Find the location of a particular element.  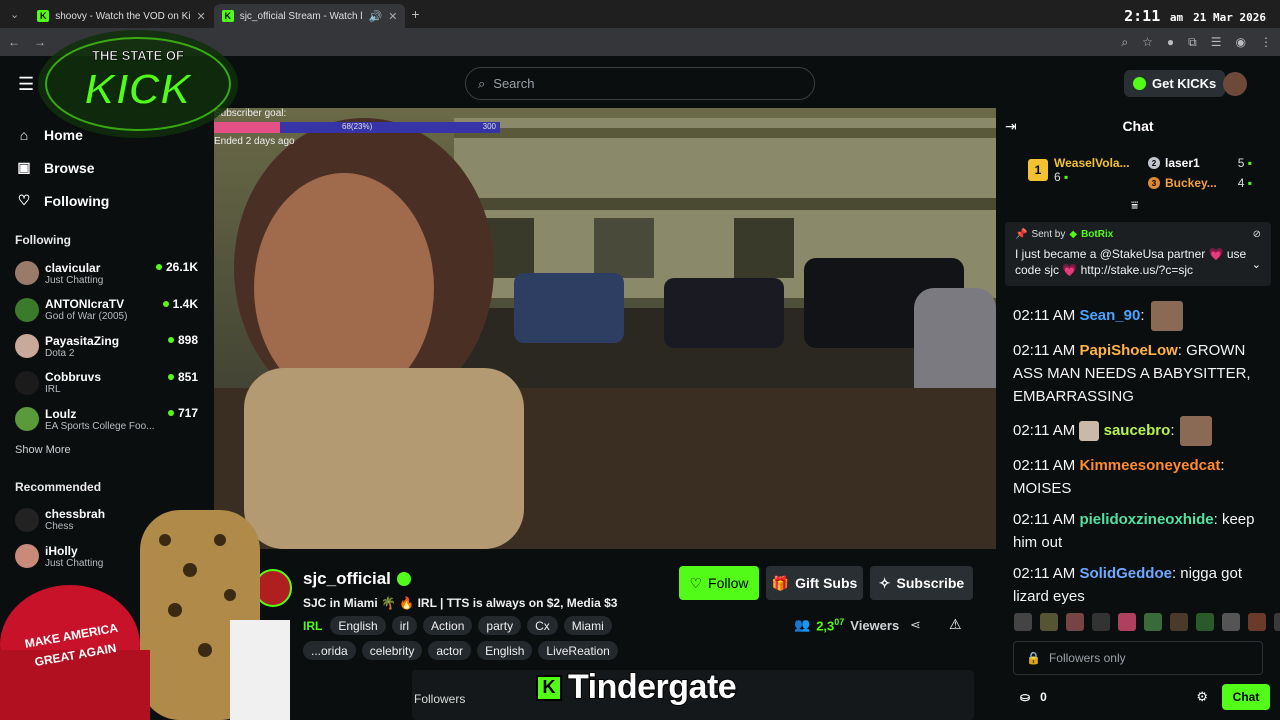

tag-chip: ...orida is located at coordinates (329, 650).